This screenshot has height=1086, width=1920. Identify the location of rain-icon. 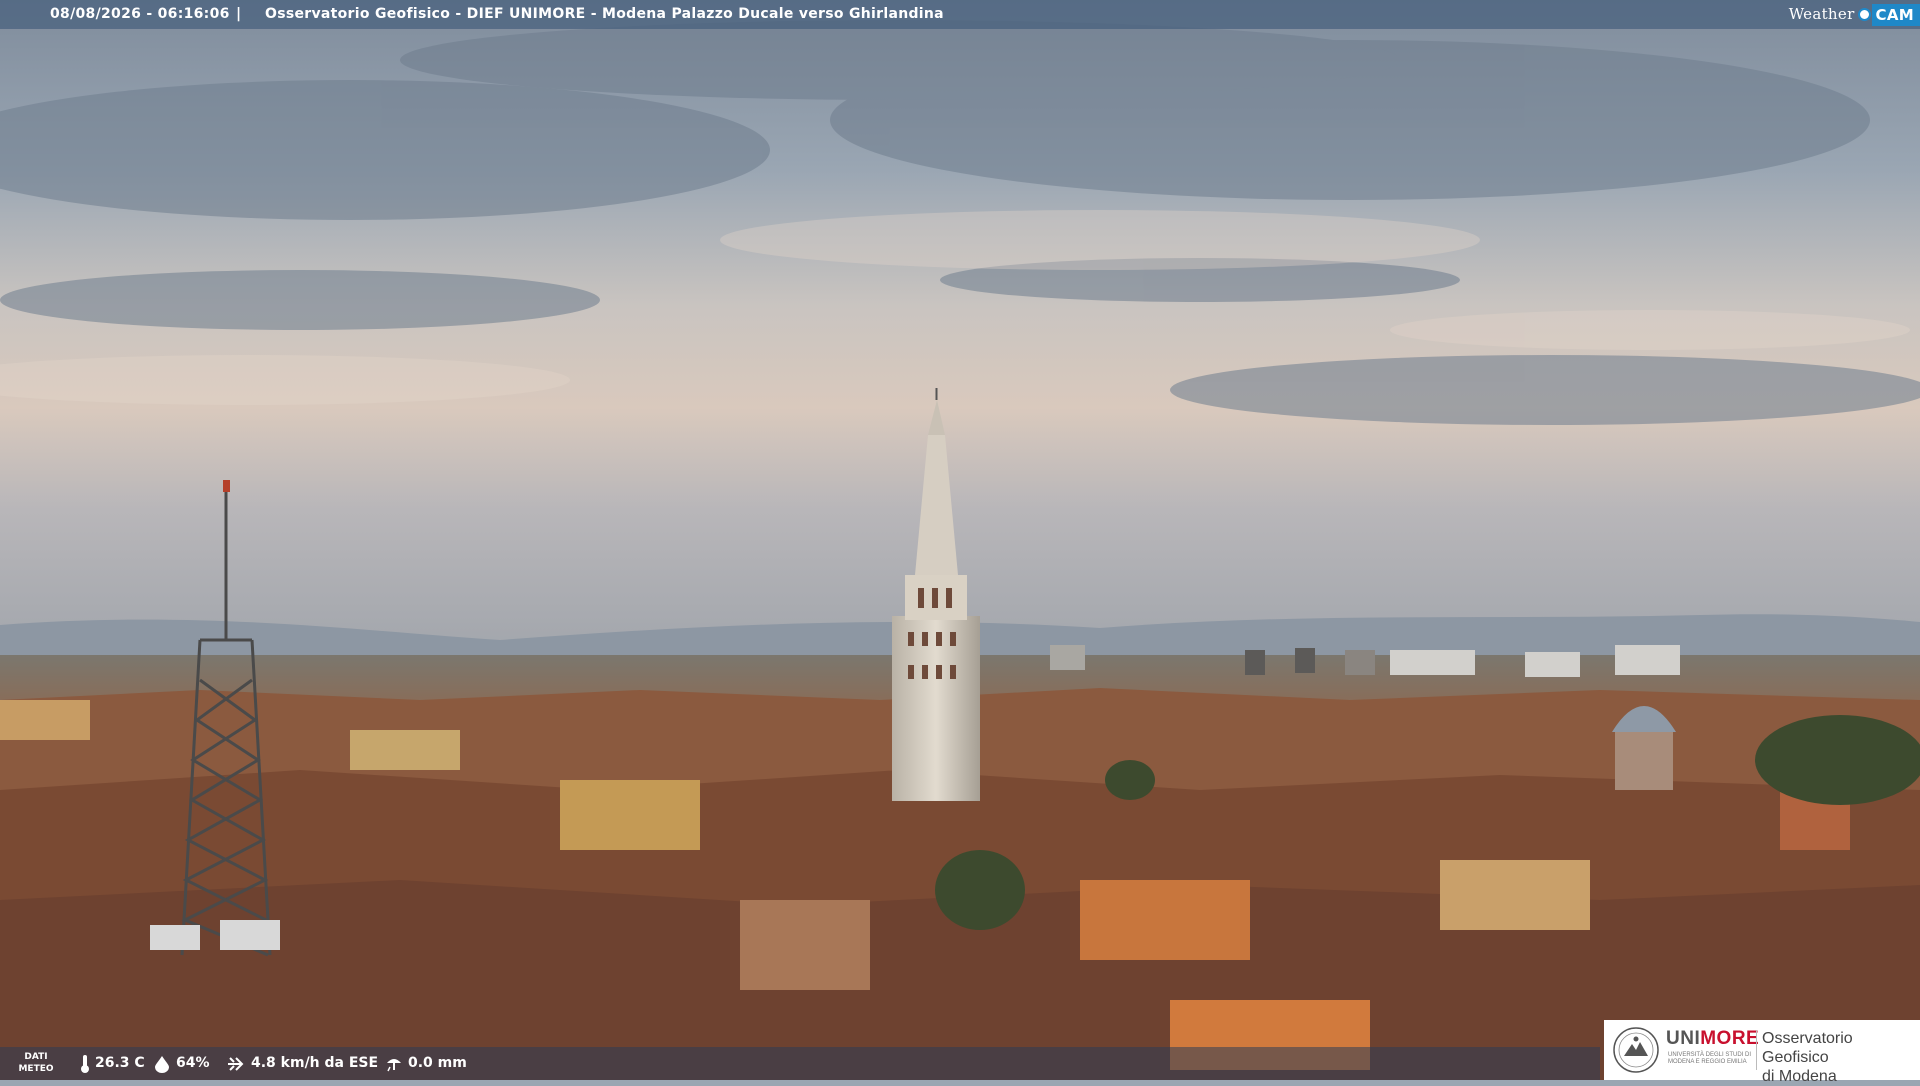
(394, 1064).